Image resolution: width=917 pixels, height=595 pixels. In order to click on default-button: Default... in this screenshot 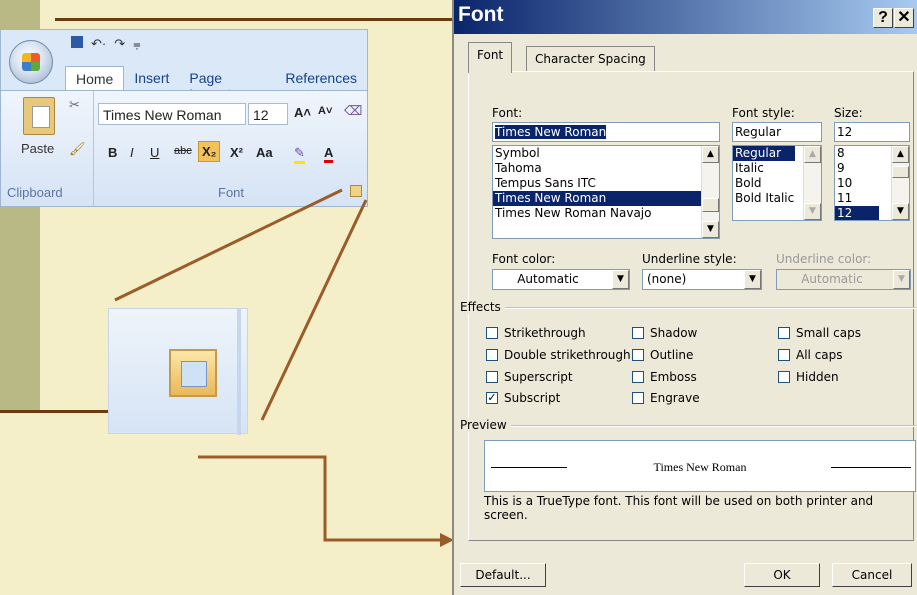, I will do `click(503, 575)`.